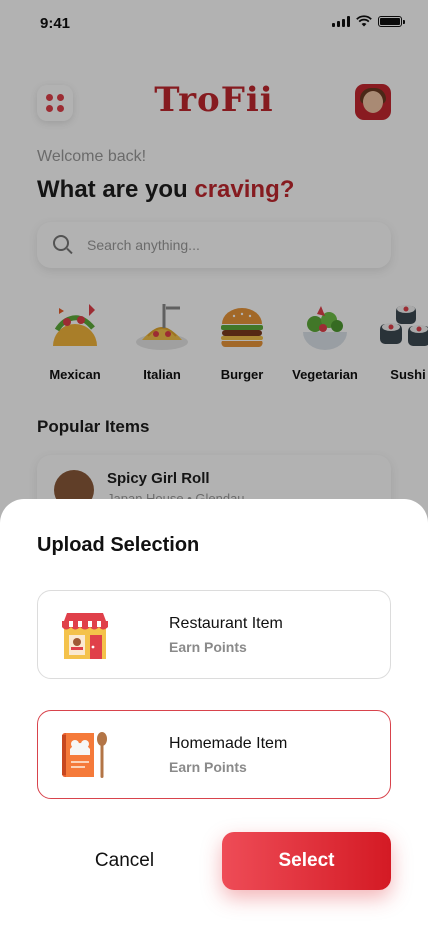  What do you see at coordinates (306, 861) in the screenshot?
I see `select-button: Select` at bounding box center [306, 861].